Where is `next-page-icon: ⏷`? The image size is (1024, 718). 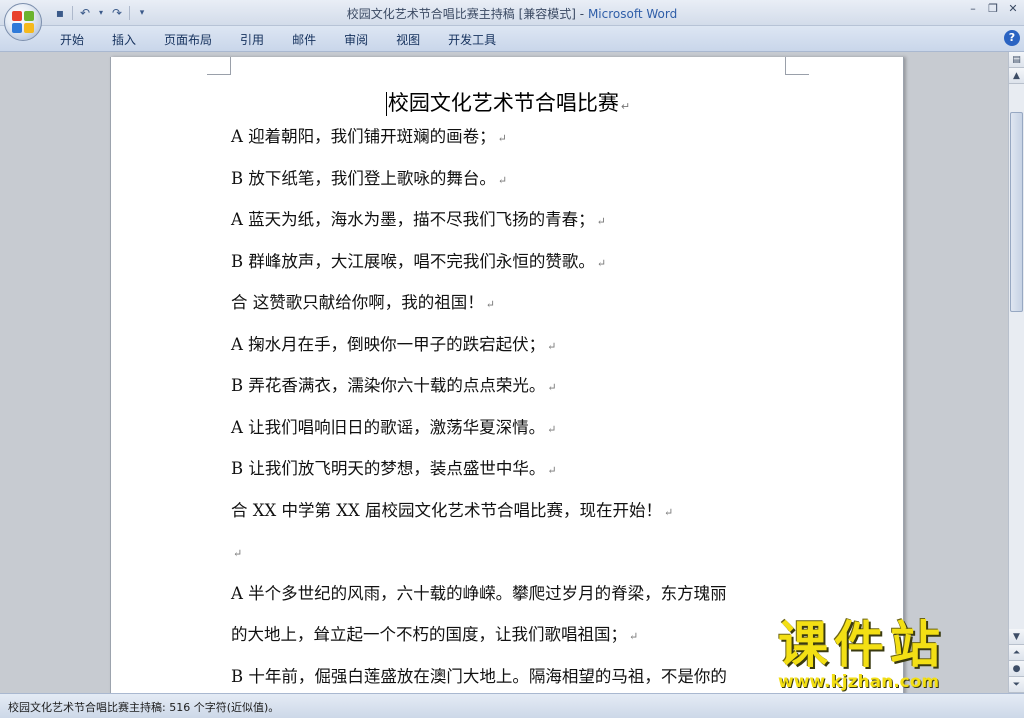 next-page-icon: ⏷ is located at coordinates (1016, 685).